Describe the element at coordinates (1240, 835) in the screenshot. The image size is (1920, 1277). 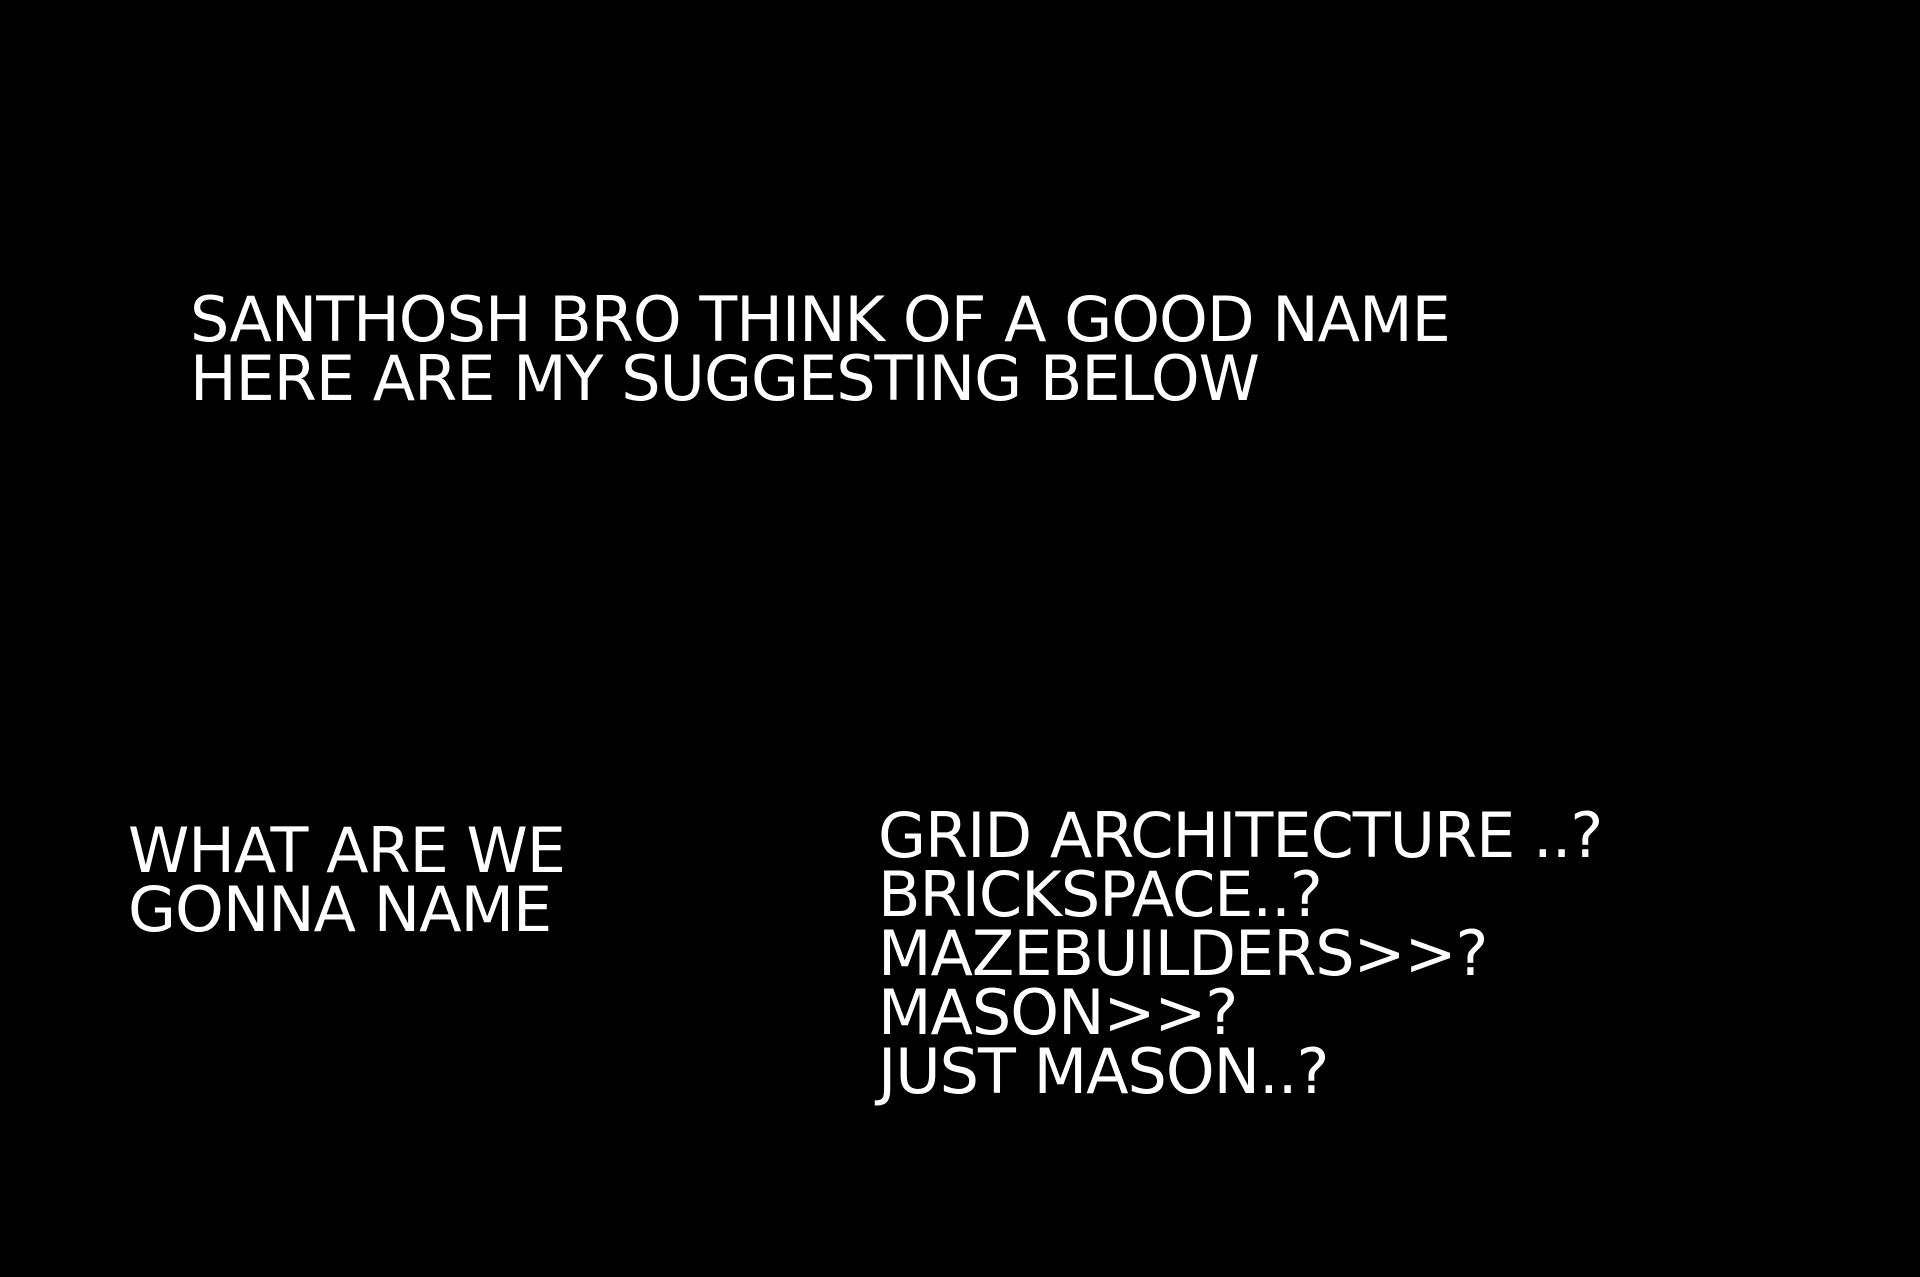
I see `suggestion-item-grid-architecture: GRID ARCHITECTURE ..?` at that location.